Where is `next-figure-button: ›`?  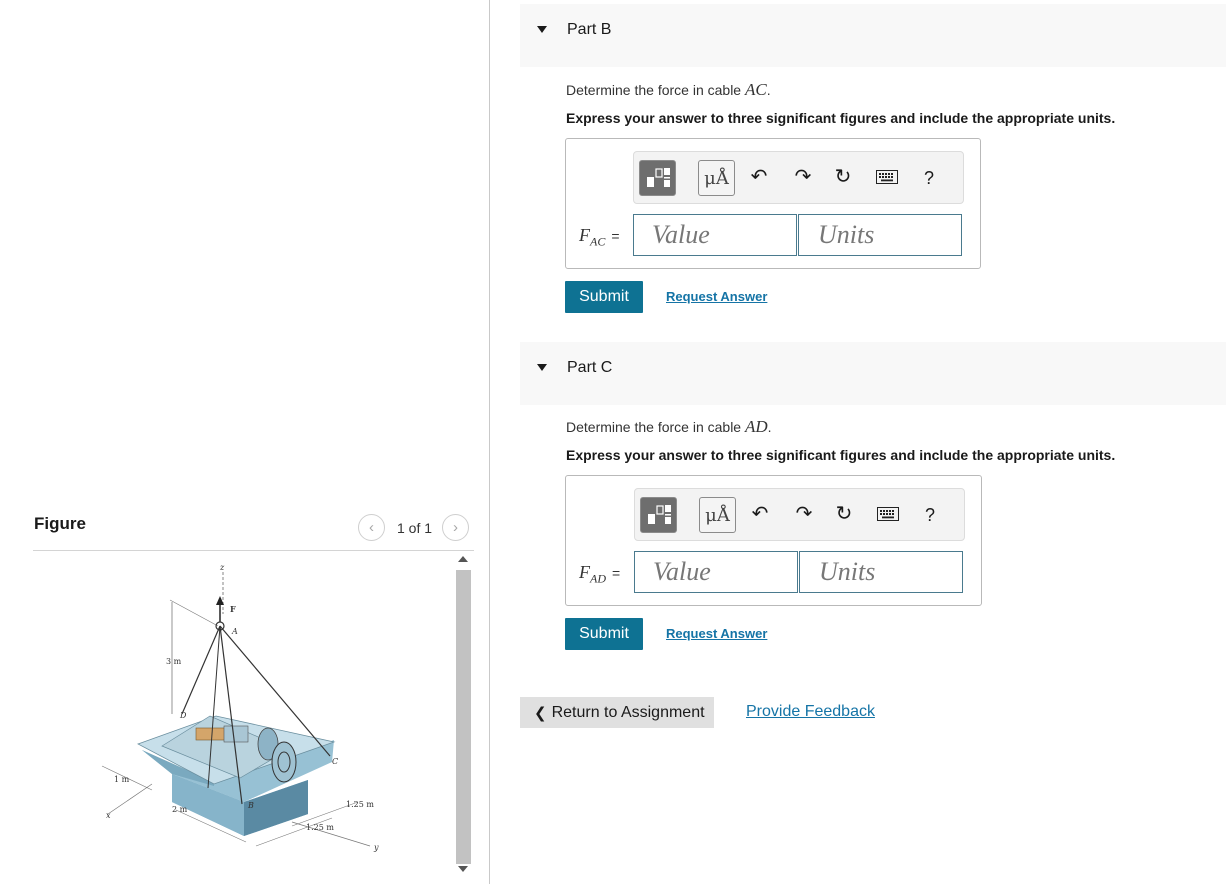
next-figure-button: › is located at coordinates (456, 527).